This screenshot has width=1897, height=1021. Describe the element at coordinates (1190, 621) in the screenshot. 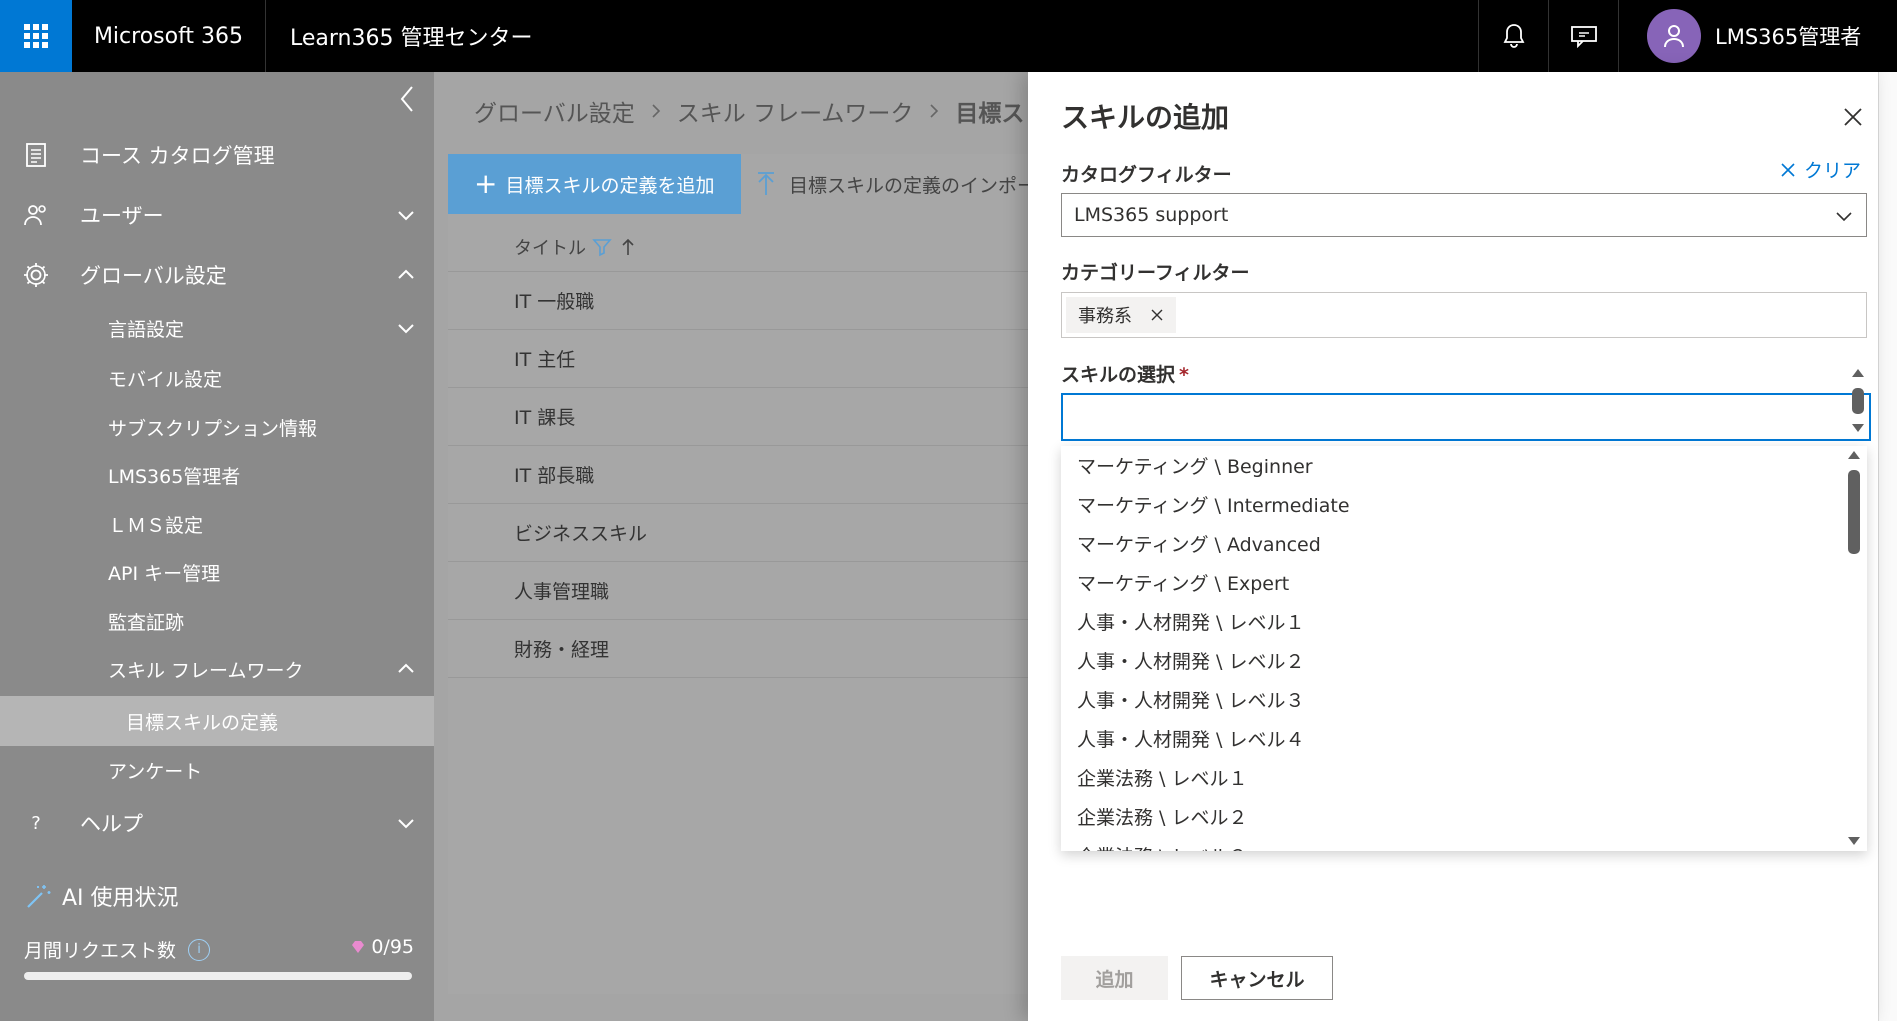

I see `list-item: 人事・人材開発 \ レベル１` at that location.